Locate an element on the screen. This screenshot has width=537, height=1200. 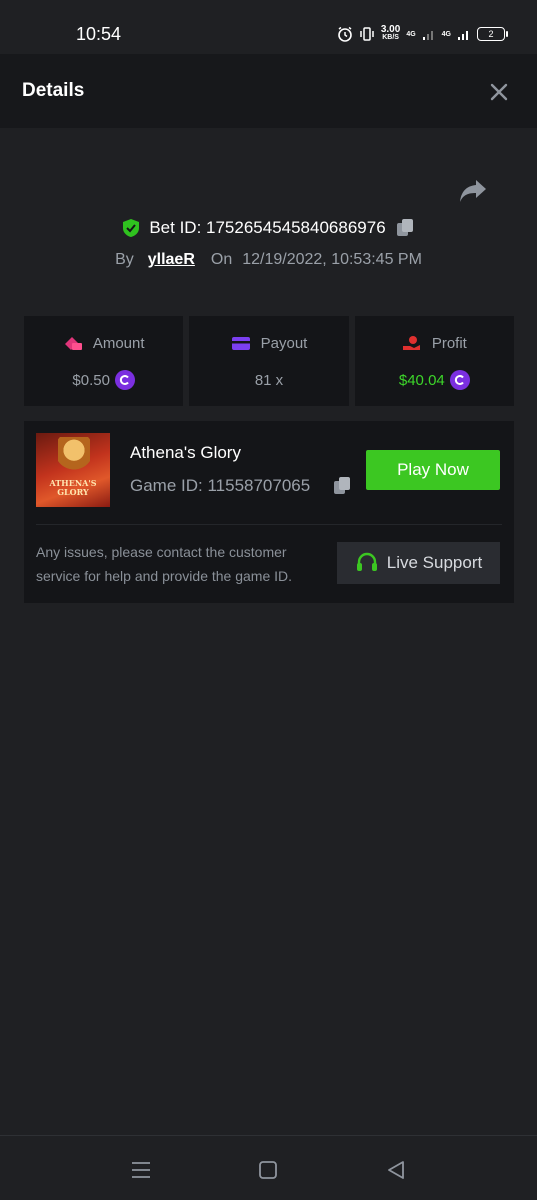
alarm-icon is located at coordinates (345, 34).